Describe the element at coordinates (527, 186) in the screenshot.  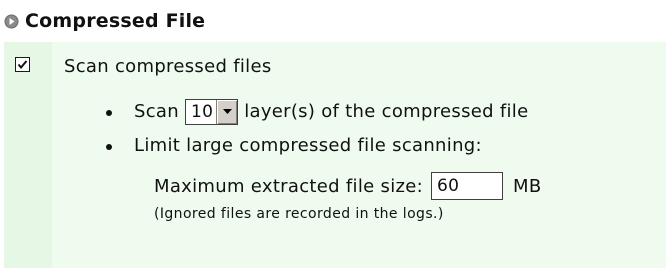
I see `max-size-unit: MB` at that location.